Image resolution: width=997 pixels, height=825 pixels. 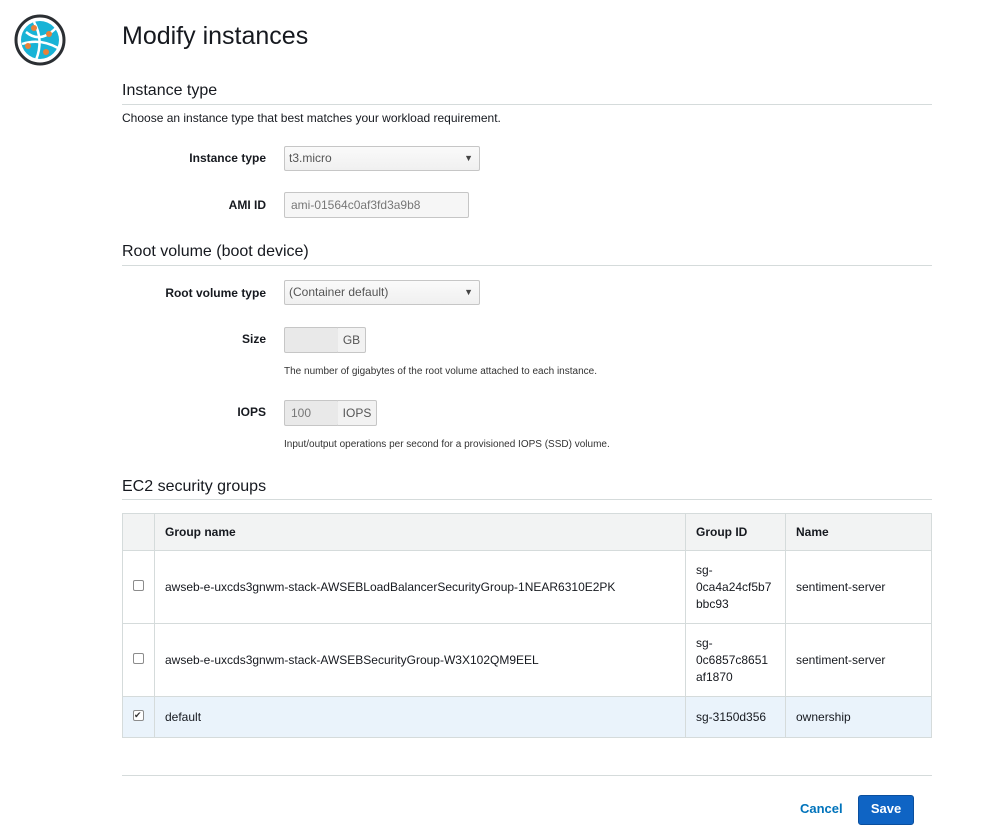 I want to click on group-id-cell: sg- 0c6857c8651 af1870, so click(x=735, y=660).